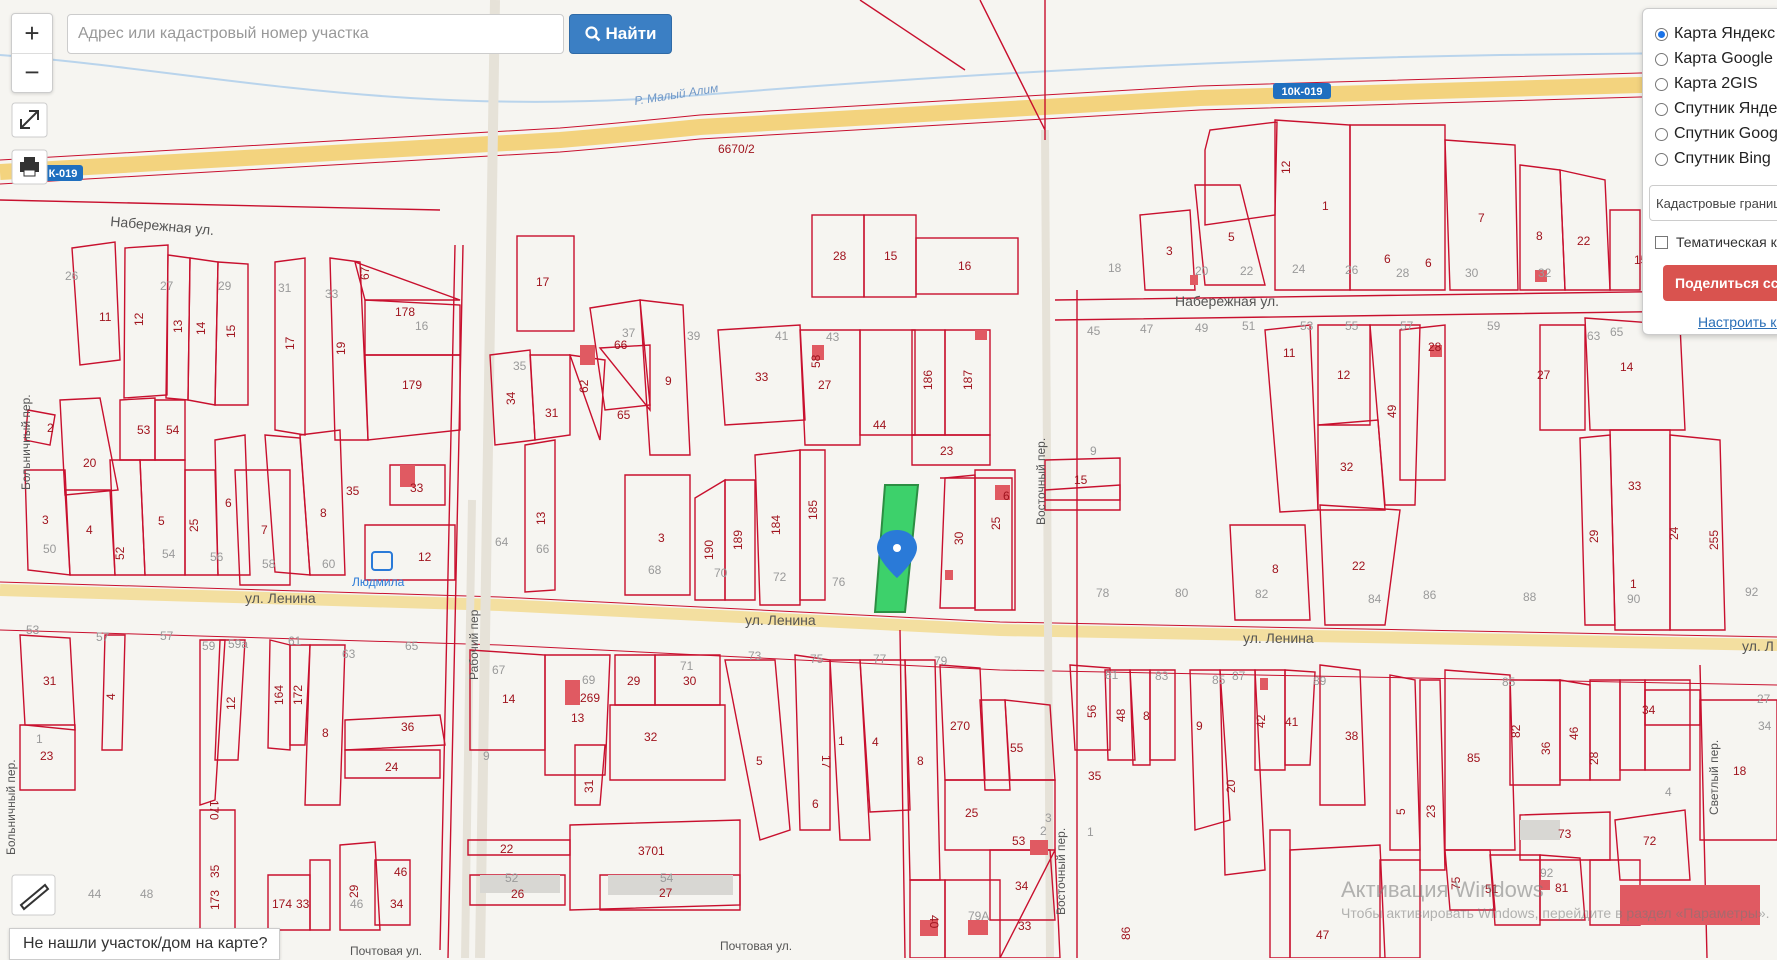 This screenshot has height=960, width=1777. What do you see at coordinates (1716, 109) in the screenshot?
I see `layer-option-yandex-satellite: Спутник Яндекс` at bounding box center [1716, 109].